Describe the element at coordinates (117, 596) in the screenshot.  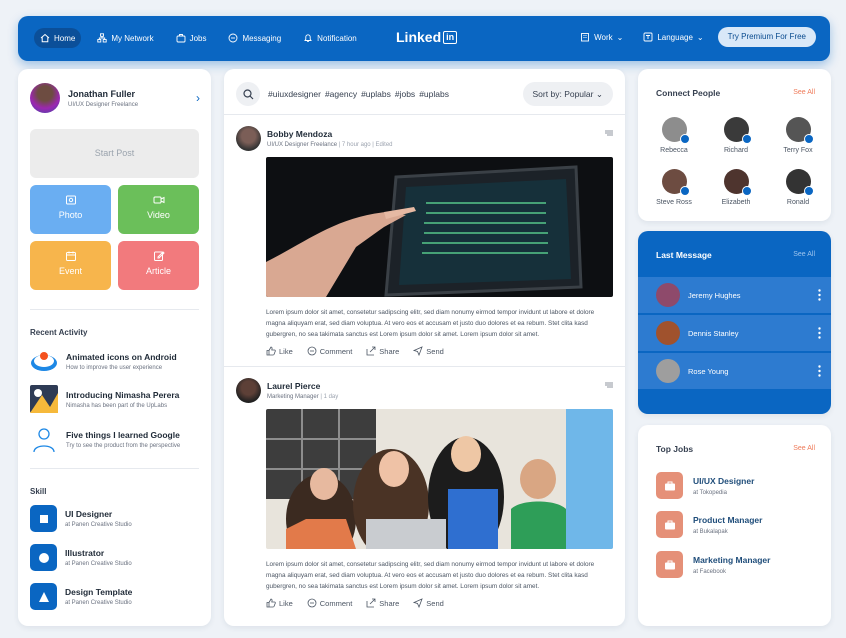
I see `skill-item: Design Template at Panen Creative Studio` at that location.